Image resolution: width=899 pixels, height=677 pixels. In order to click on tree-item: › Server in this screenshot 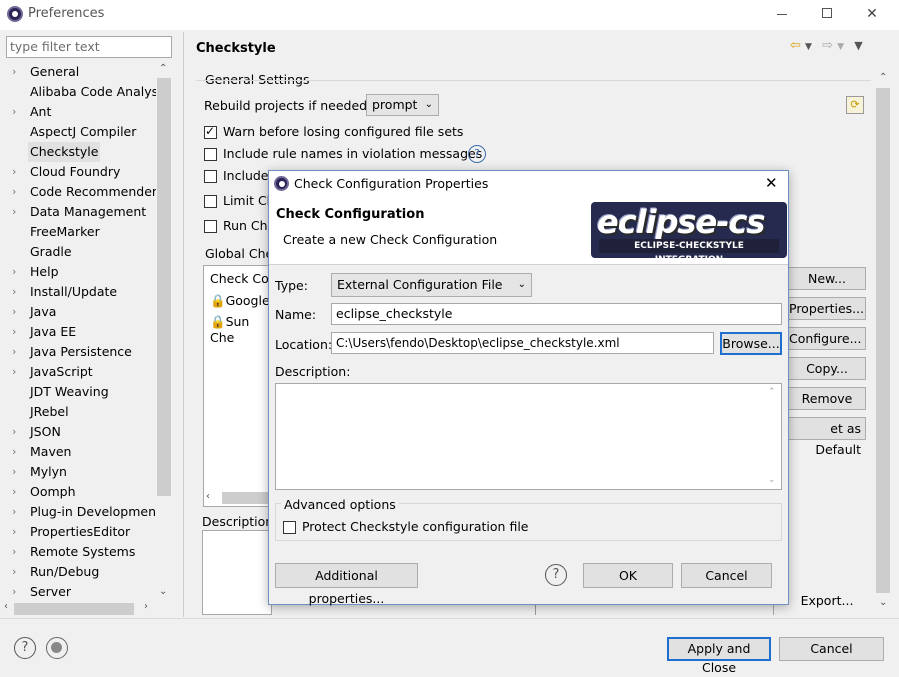, I will do `click(78, 592)`.